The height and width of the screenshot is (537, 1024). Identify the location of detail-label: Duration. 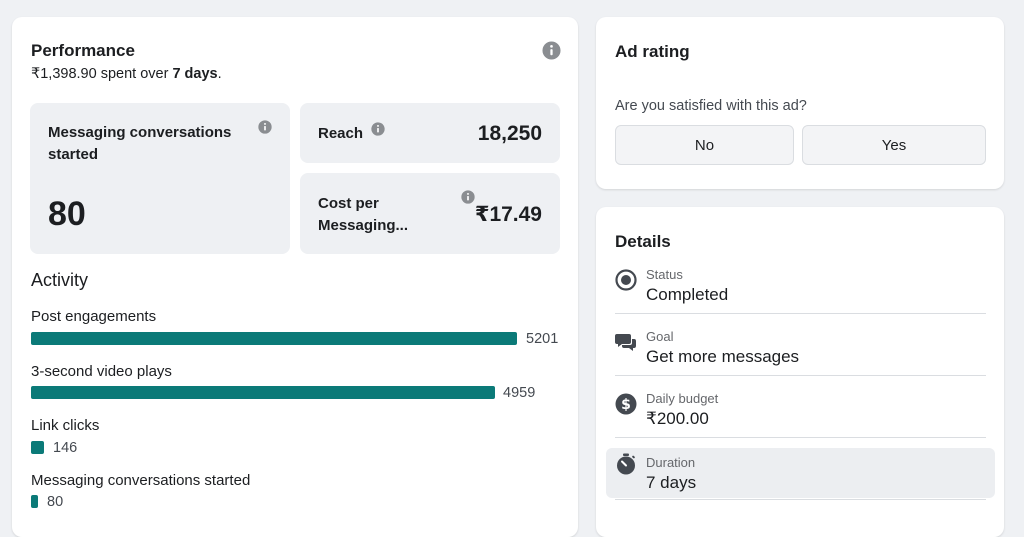
(671, 462).